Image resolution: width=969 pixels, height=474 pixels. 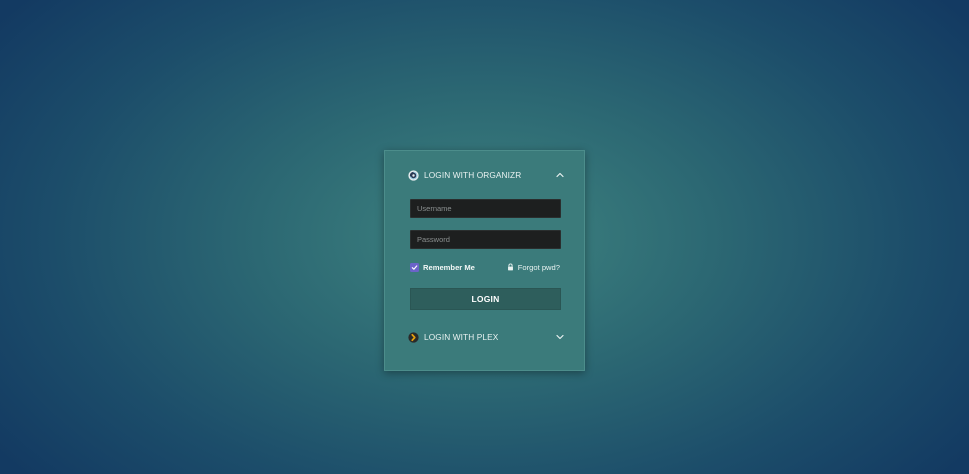 I want to click on remember-me-checkbox: Remember Me, so click(x=442, y=267).